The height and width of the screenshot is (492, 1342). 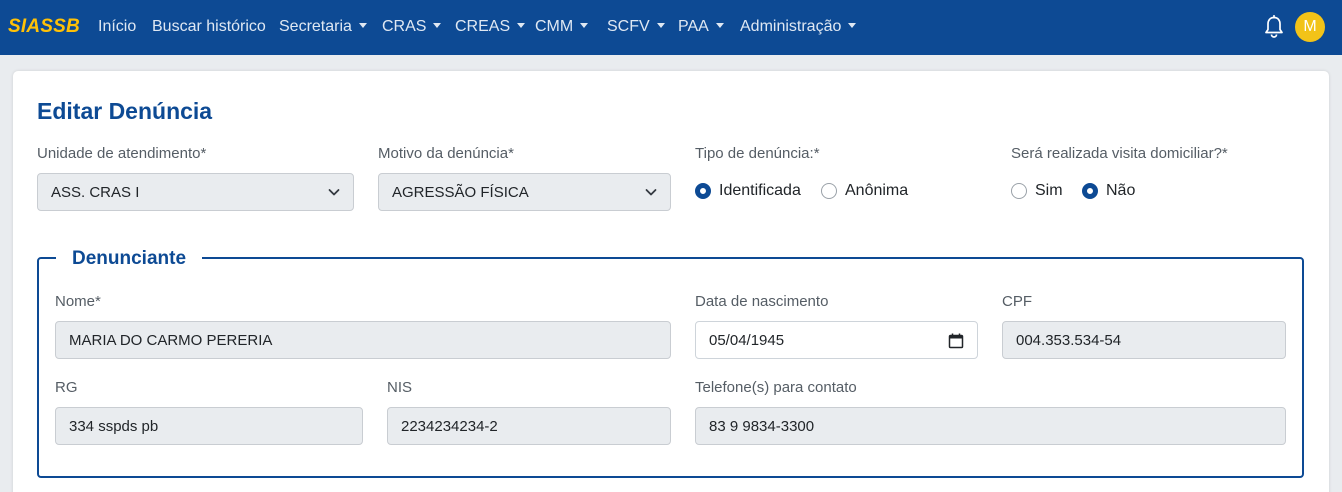 I want to click on denunciante-legend: Denunciante, so click(x=129, y=259).